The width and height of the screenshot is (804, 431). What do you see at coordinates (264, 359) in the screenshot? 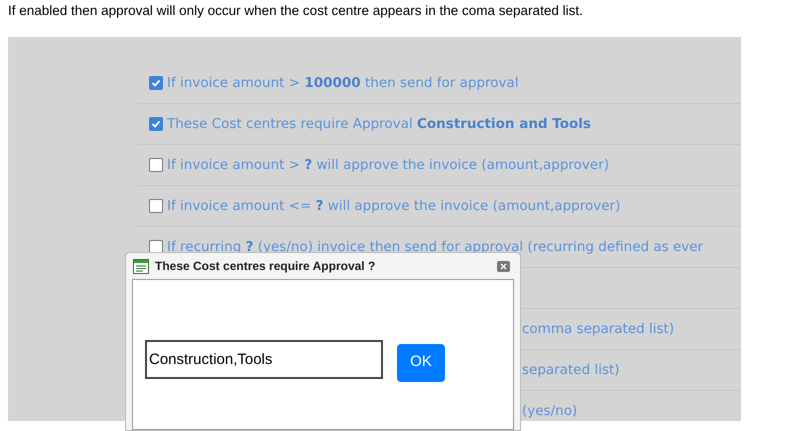
I see `input-field: Construction,Tools` at bounding box center [264, 359].